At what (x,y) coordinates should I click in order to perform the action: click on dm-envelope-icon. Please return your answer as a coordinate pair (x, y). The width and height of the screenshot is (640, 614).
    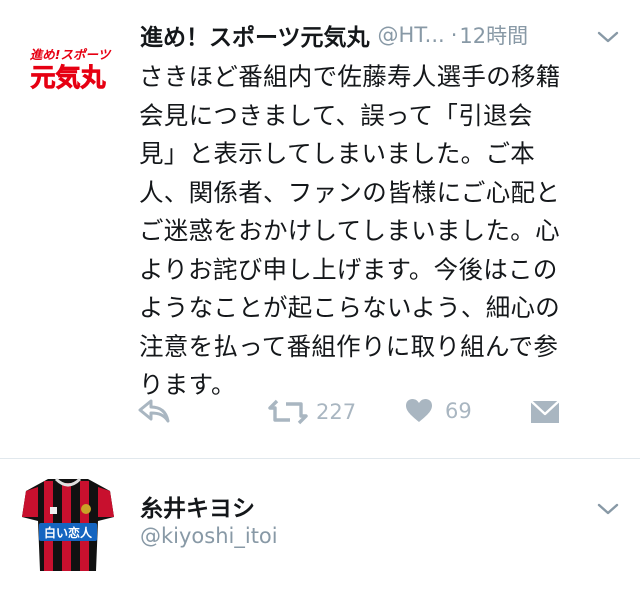
    Looking at the image, I should click on (545, 411).